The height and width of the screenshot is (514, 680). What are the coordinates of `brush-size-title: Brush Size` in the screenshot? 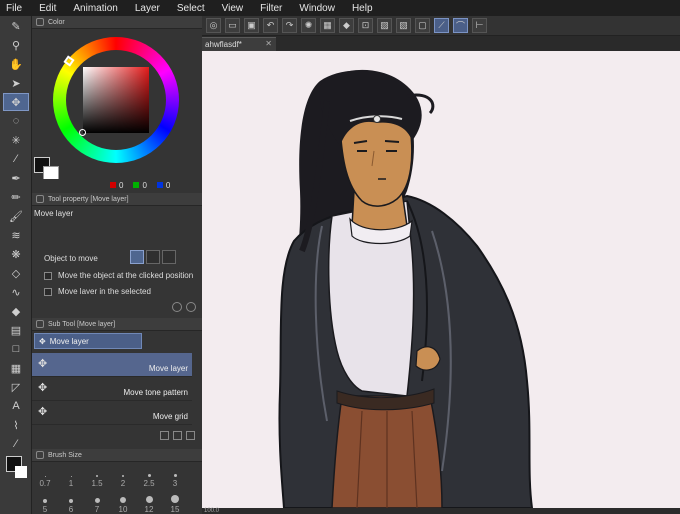 It's located at (117, 455).